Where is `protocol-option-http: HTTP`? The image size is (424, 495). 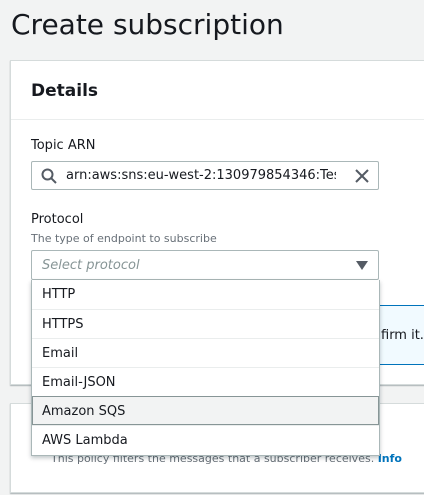
protocol-option-http: HTTP is located at coordinates (205, 294).